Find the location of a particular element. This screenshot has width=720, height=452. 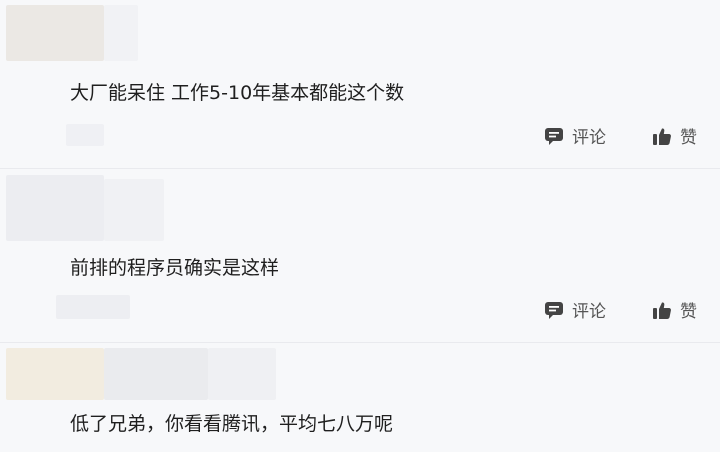

comment-text: 低了兄弟，你看看腾讯，平均七八万呢 is located at coordinates (232, 424).